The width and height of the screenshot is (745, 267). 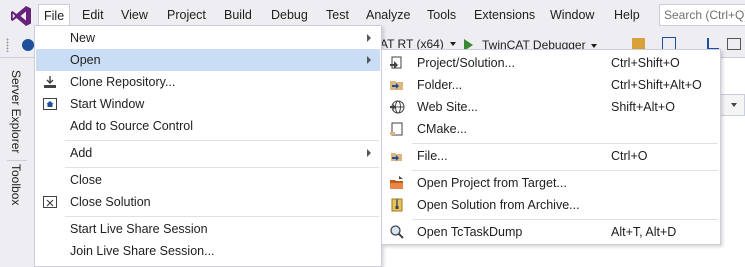 I want to click on web-site-icon, so click(x=397, y=107).